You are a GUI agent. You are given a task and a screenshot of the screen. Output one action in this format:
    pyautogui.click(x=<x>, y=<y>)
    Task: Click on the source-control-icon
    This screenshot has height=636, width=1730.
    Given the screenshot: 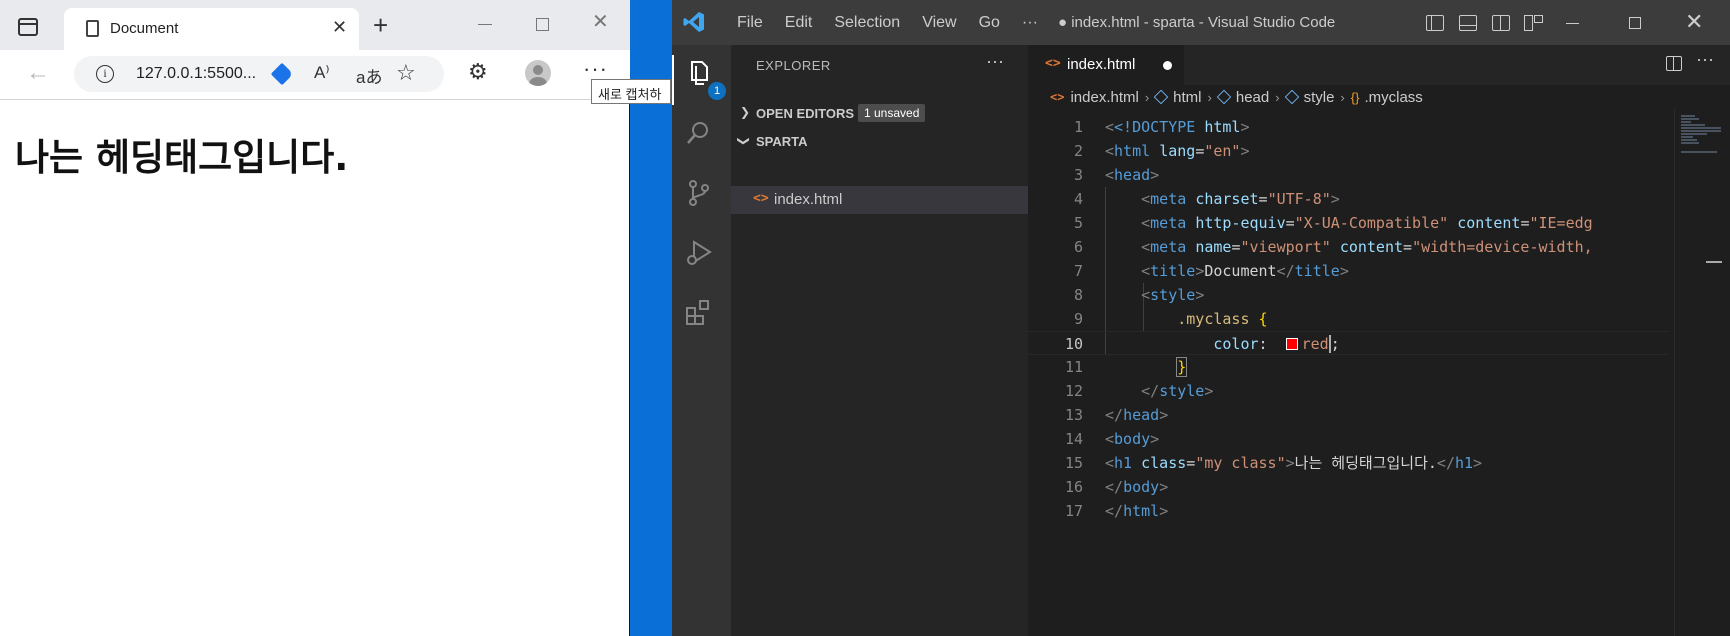 What is the action you would take?
    pyautogui.click(x=701, y=195)
    